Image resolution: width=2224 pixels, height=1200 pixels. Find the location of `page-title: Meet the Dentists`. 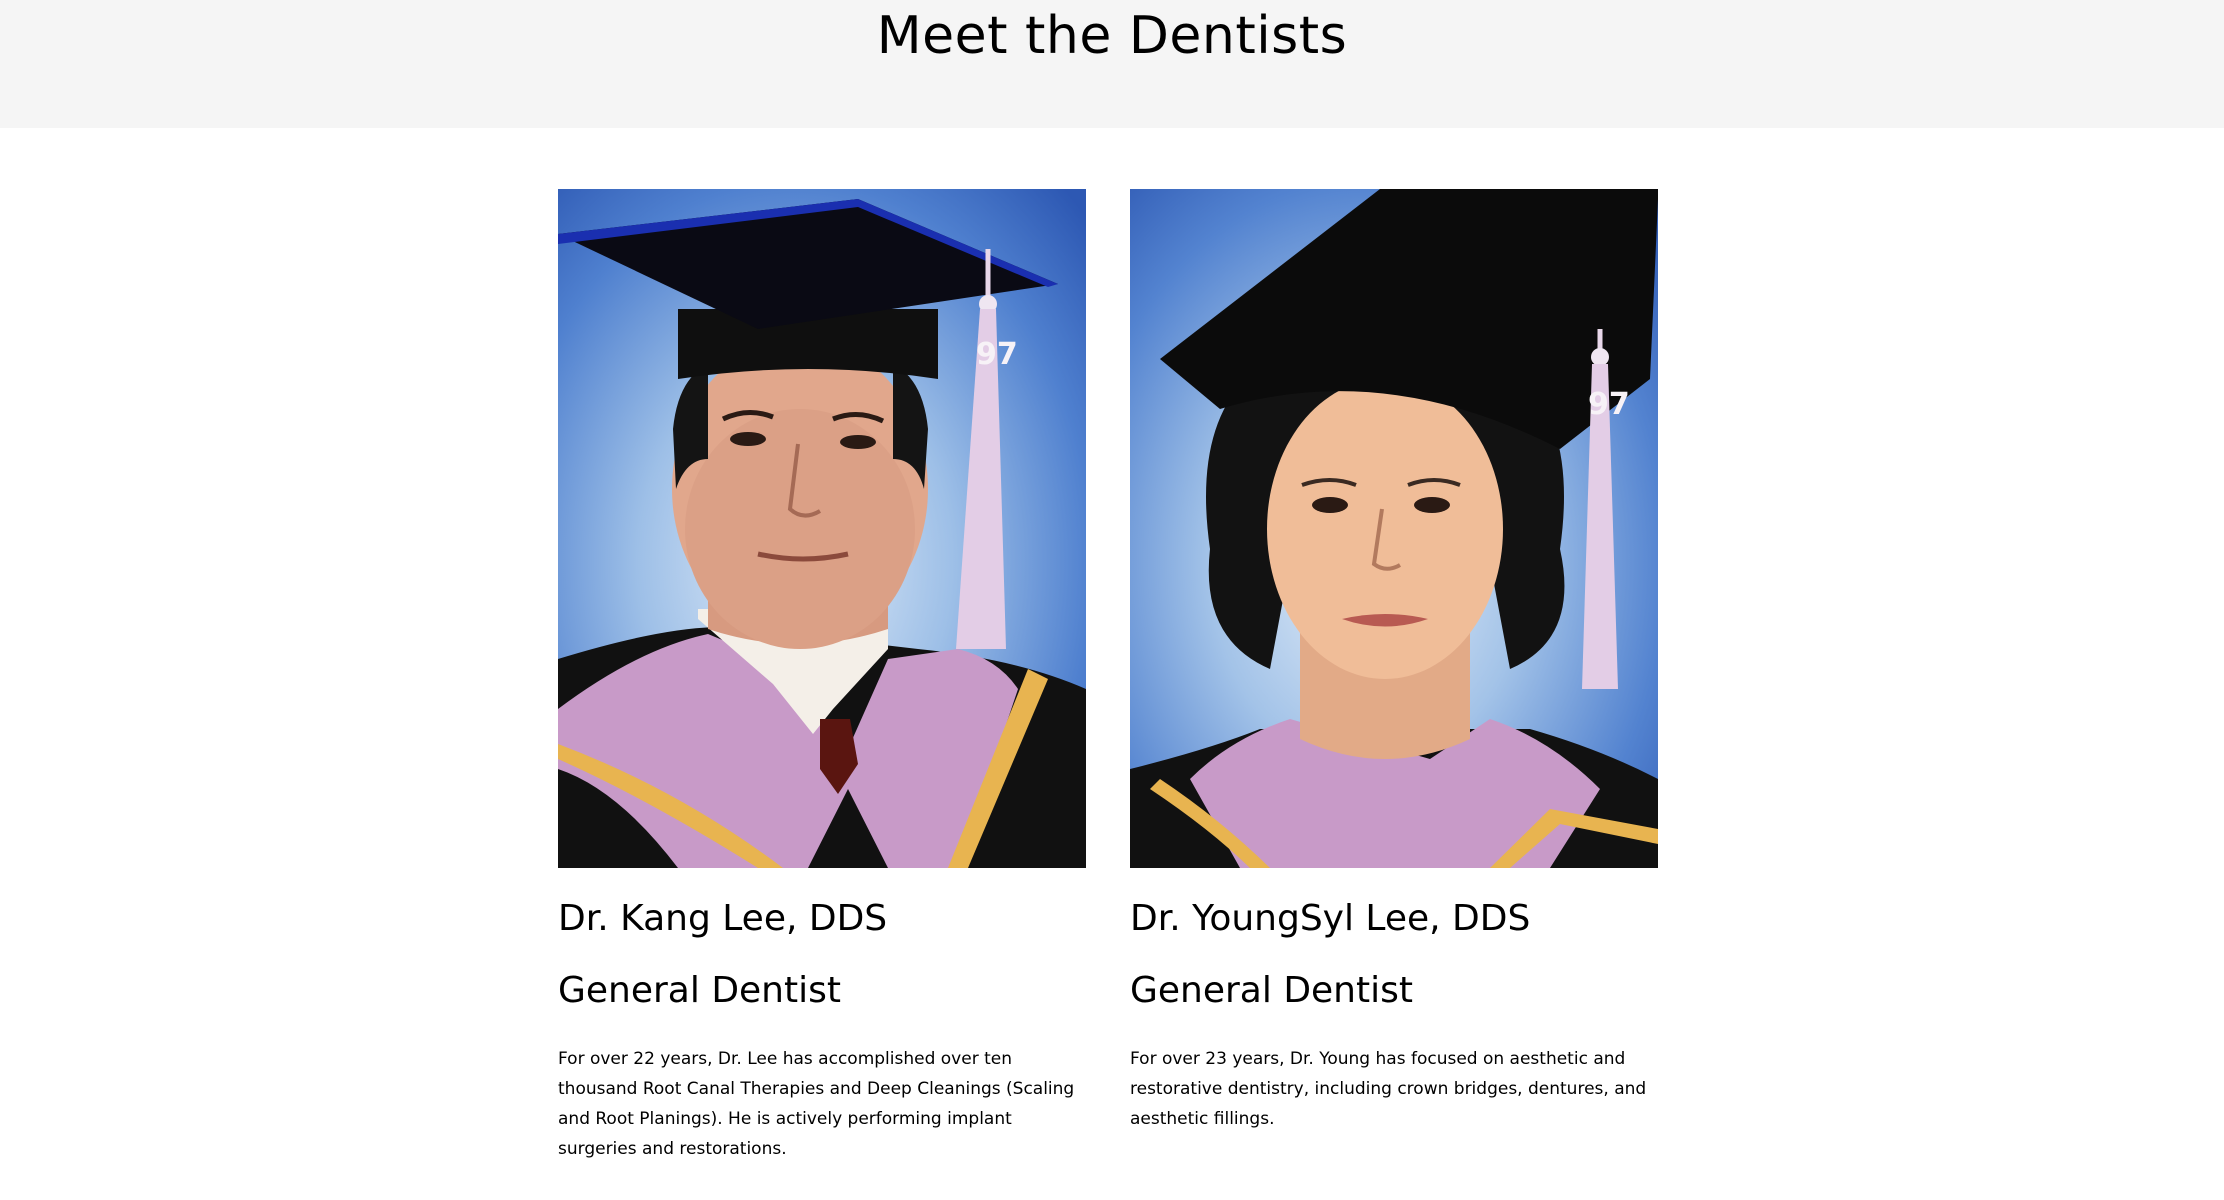

page-title: Meet the Dentists is located at coordinates (1112, 36).